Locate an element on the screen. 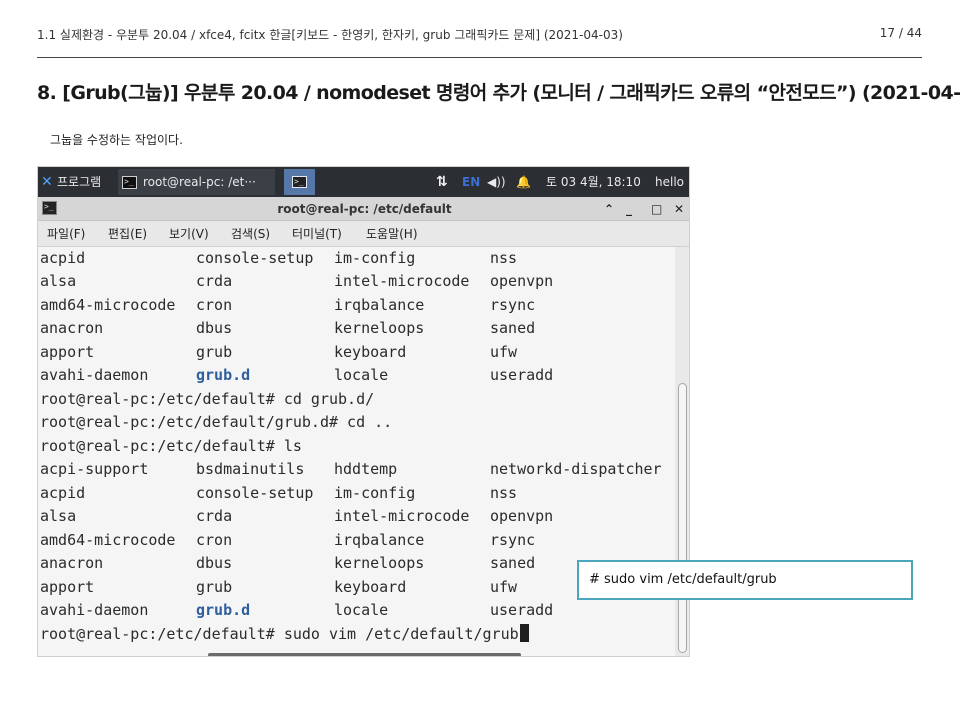 The height and width of the screenshot is (720, 960). menu-help: 도움말(H) is located at coordinates (392, 234).